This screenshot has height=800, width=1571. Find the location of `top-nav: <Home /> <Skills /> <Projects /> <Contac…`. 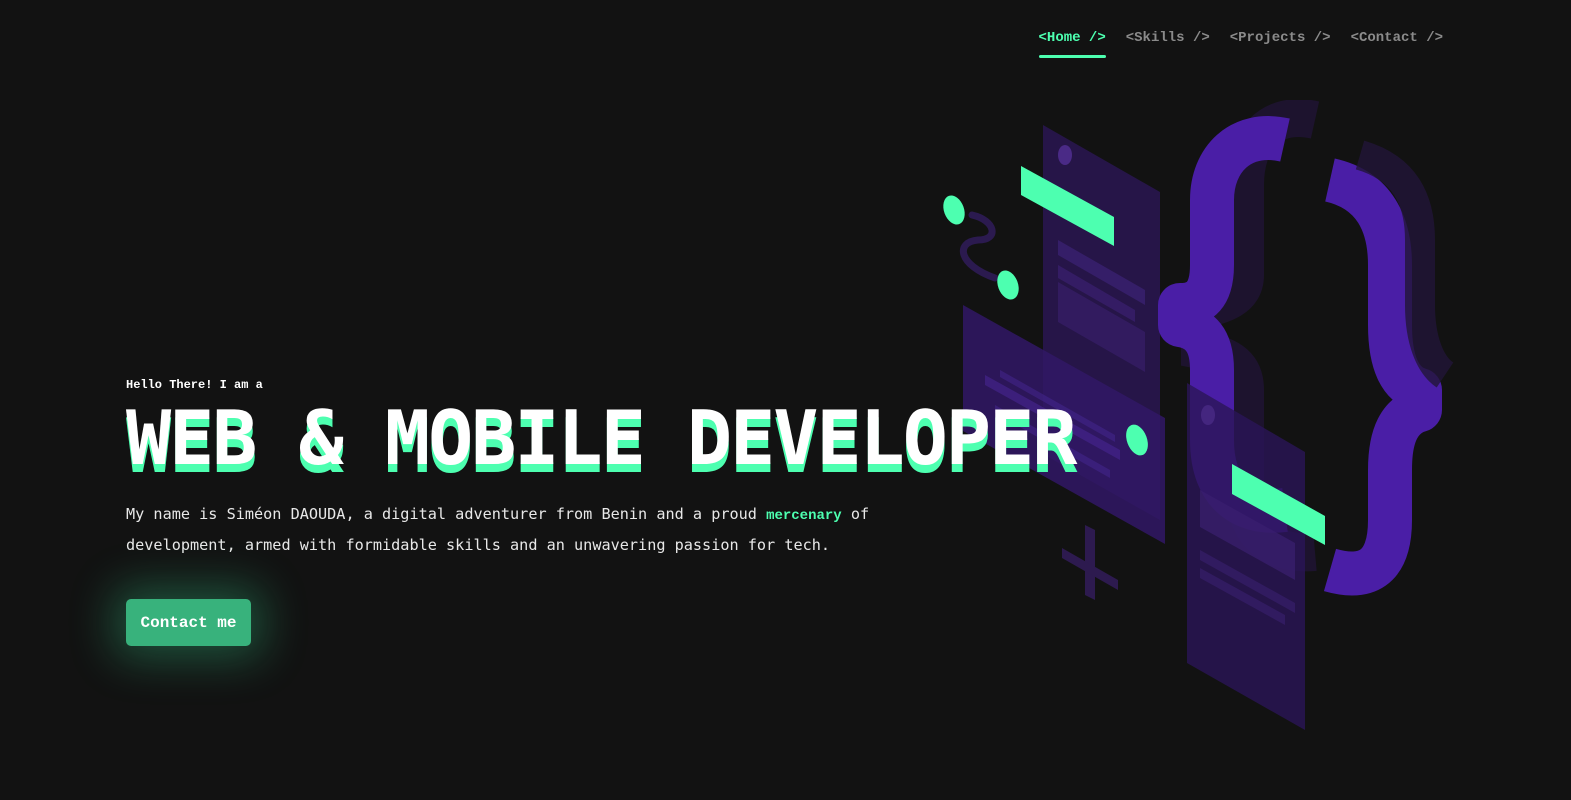

top-nav: <Home /> <Skills /> <Projects /> <Contac… is located at coordinates (1240, 44).